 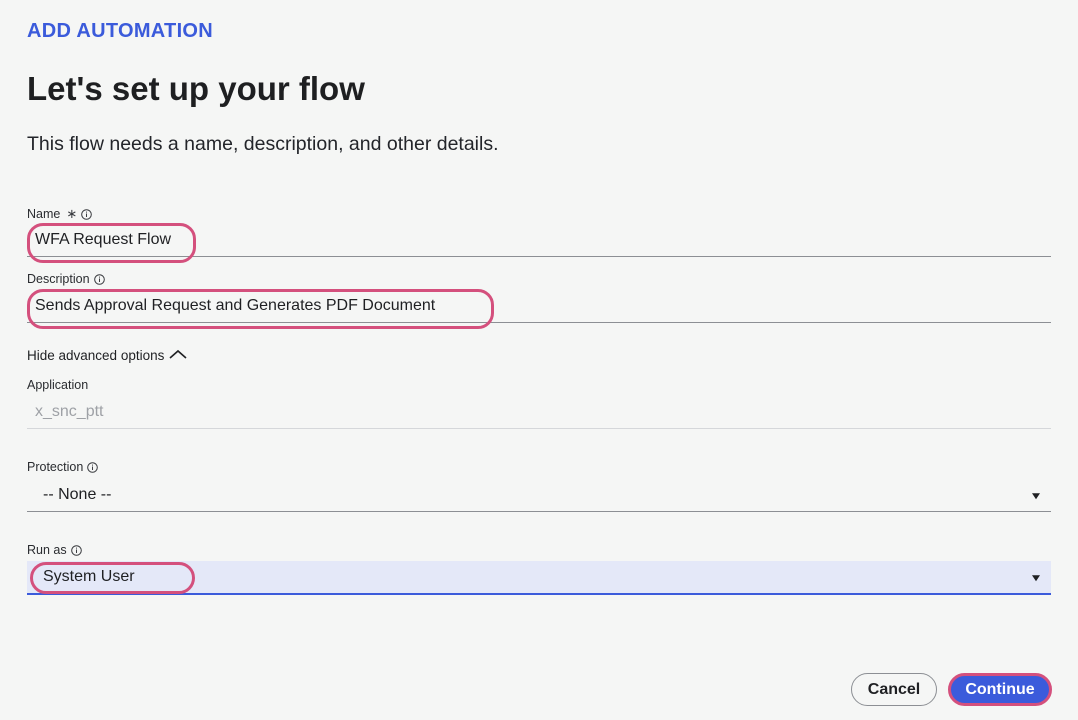 I want to click on description-label: Description, so click(x=66, y=279).